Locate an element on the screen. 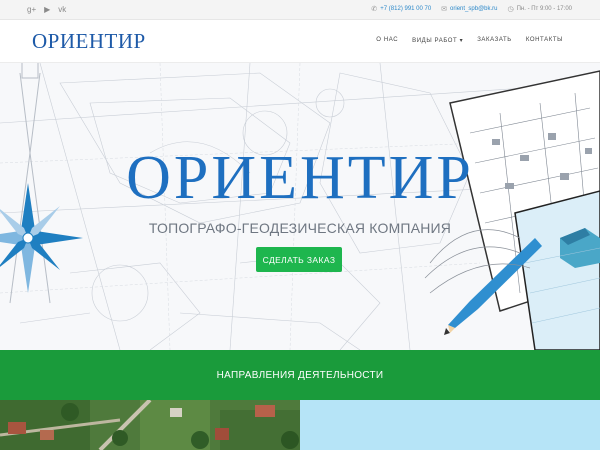  social-links: g+ ▶ vk is located at coordinates (46, 9).